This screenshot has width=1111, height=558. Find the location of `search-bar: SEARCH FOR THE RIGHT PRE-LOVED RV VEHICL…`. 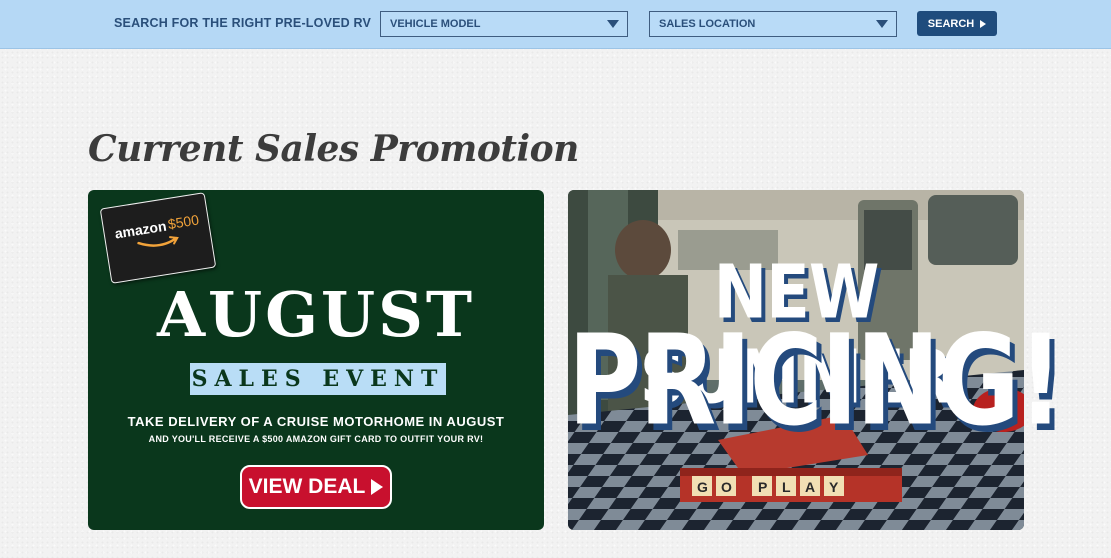

search-bar: SEARCH FOR THE RIGHT PRE-LOVED RV VEHICL… is located at coordinates (555, 24).